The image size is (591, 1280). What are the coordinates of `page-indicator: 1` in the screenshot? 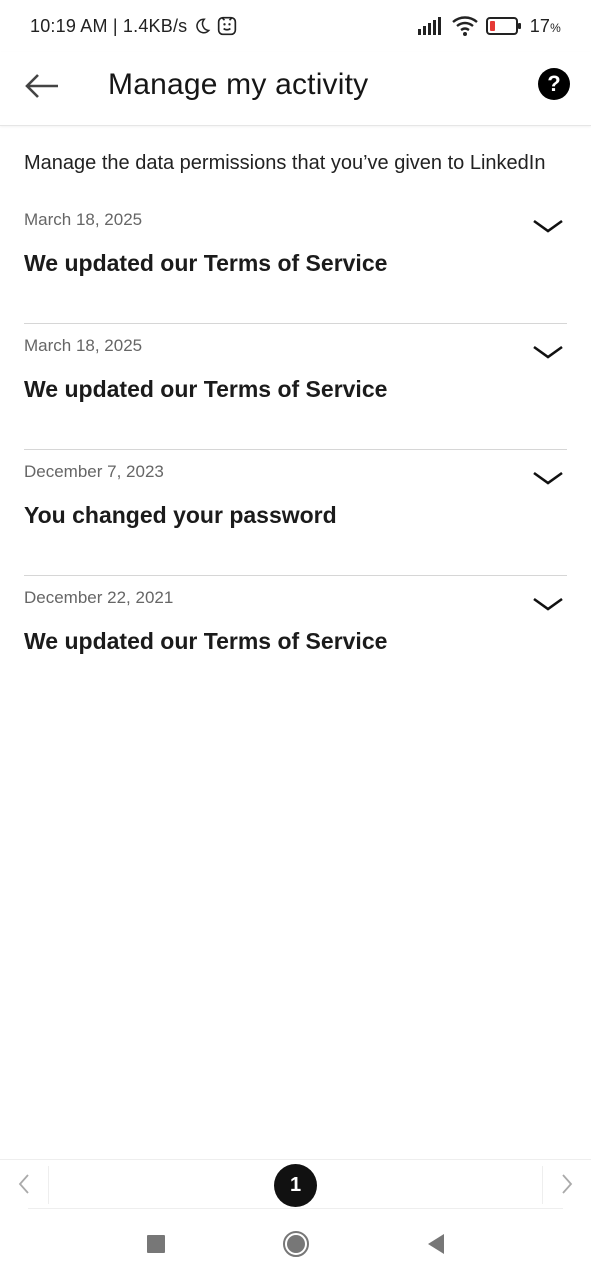 It's located at (295, 1184).